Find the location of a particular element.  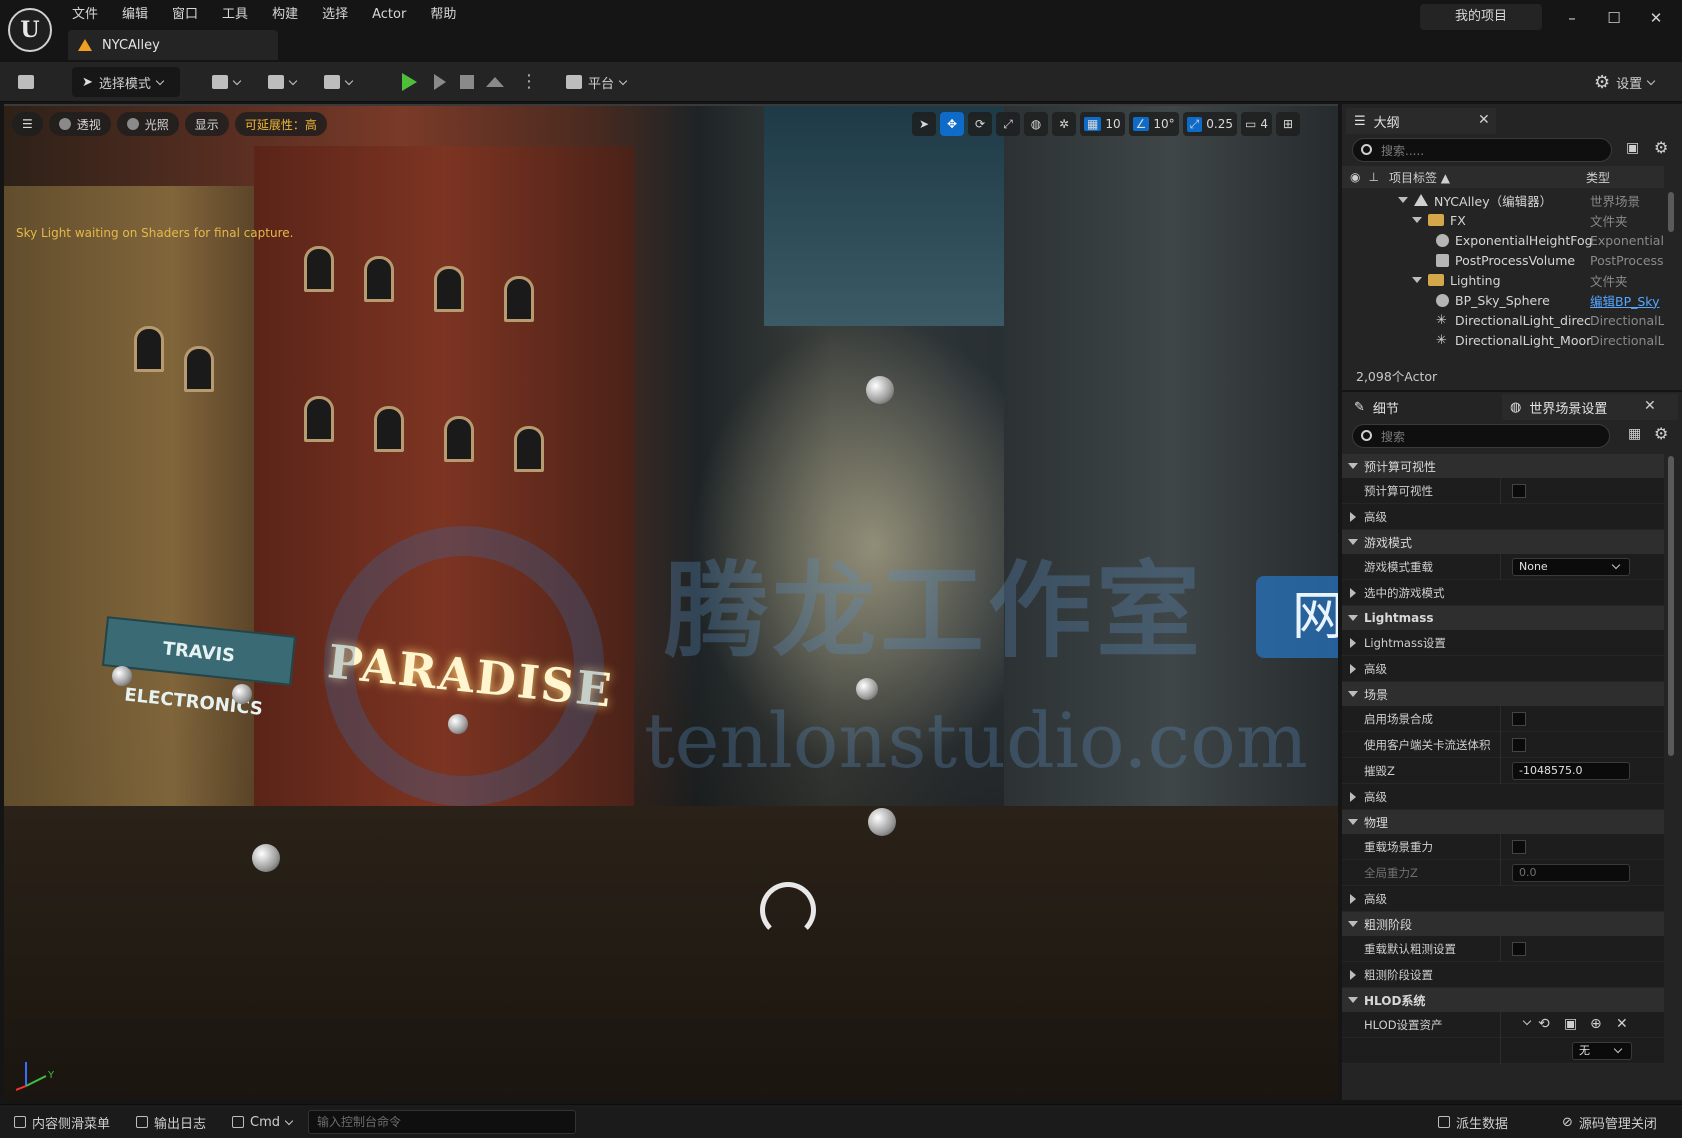

edit-blueprint-link: 编辑BP_Sky is located at coordinates (1627, 300).